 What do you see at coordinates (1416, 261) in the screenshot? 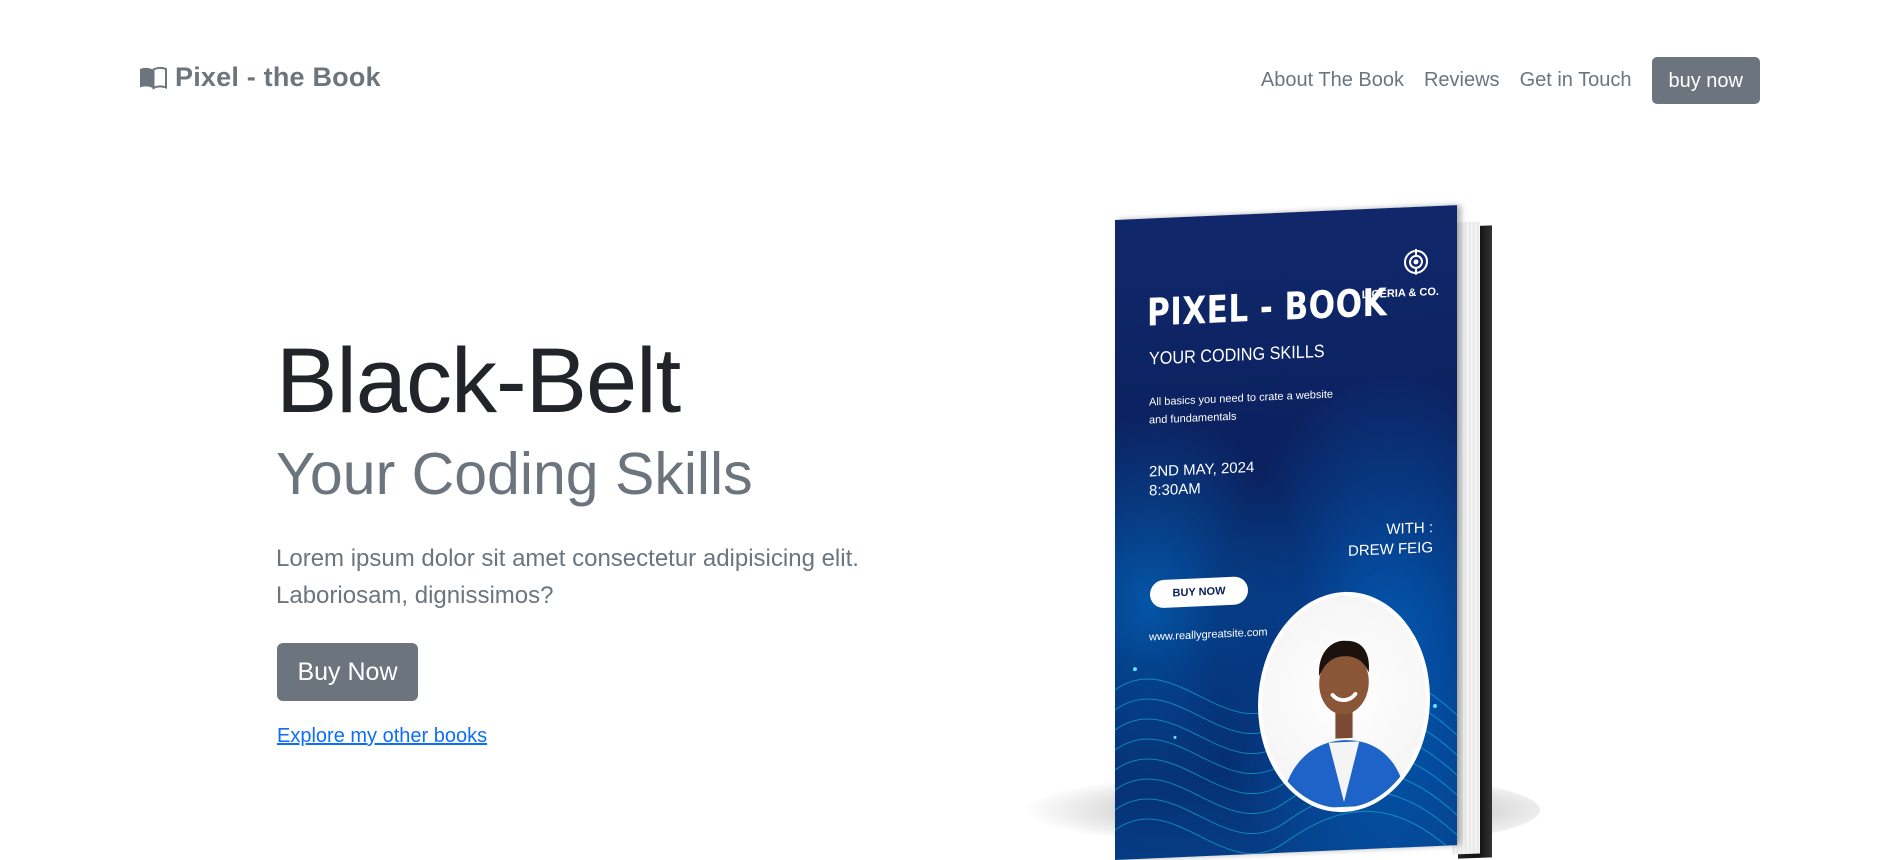
I see `publisher-logo-icon` at bounding box center [1416, 261].